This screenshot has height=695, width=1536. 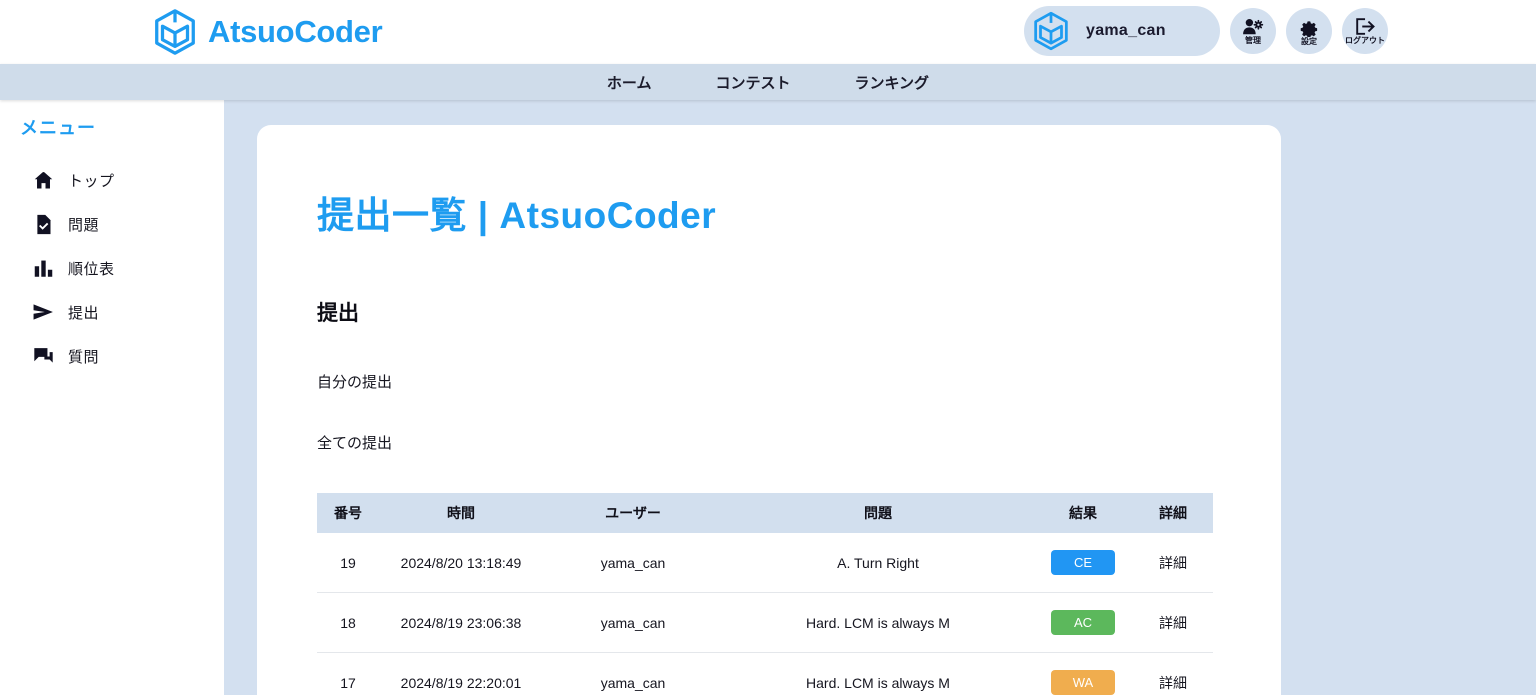 I want to click on bar-chart-icon, so click(x=43, y=268).